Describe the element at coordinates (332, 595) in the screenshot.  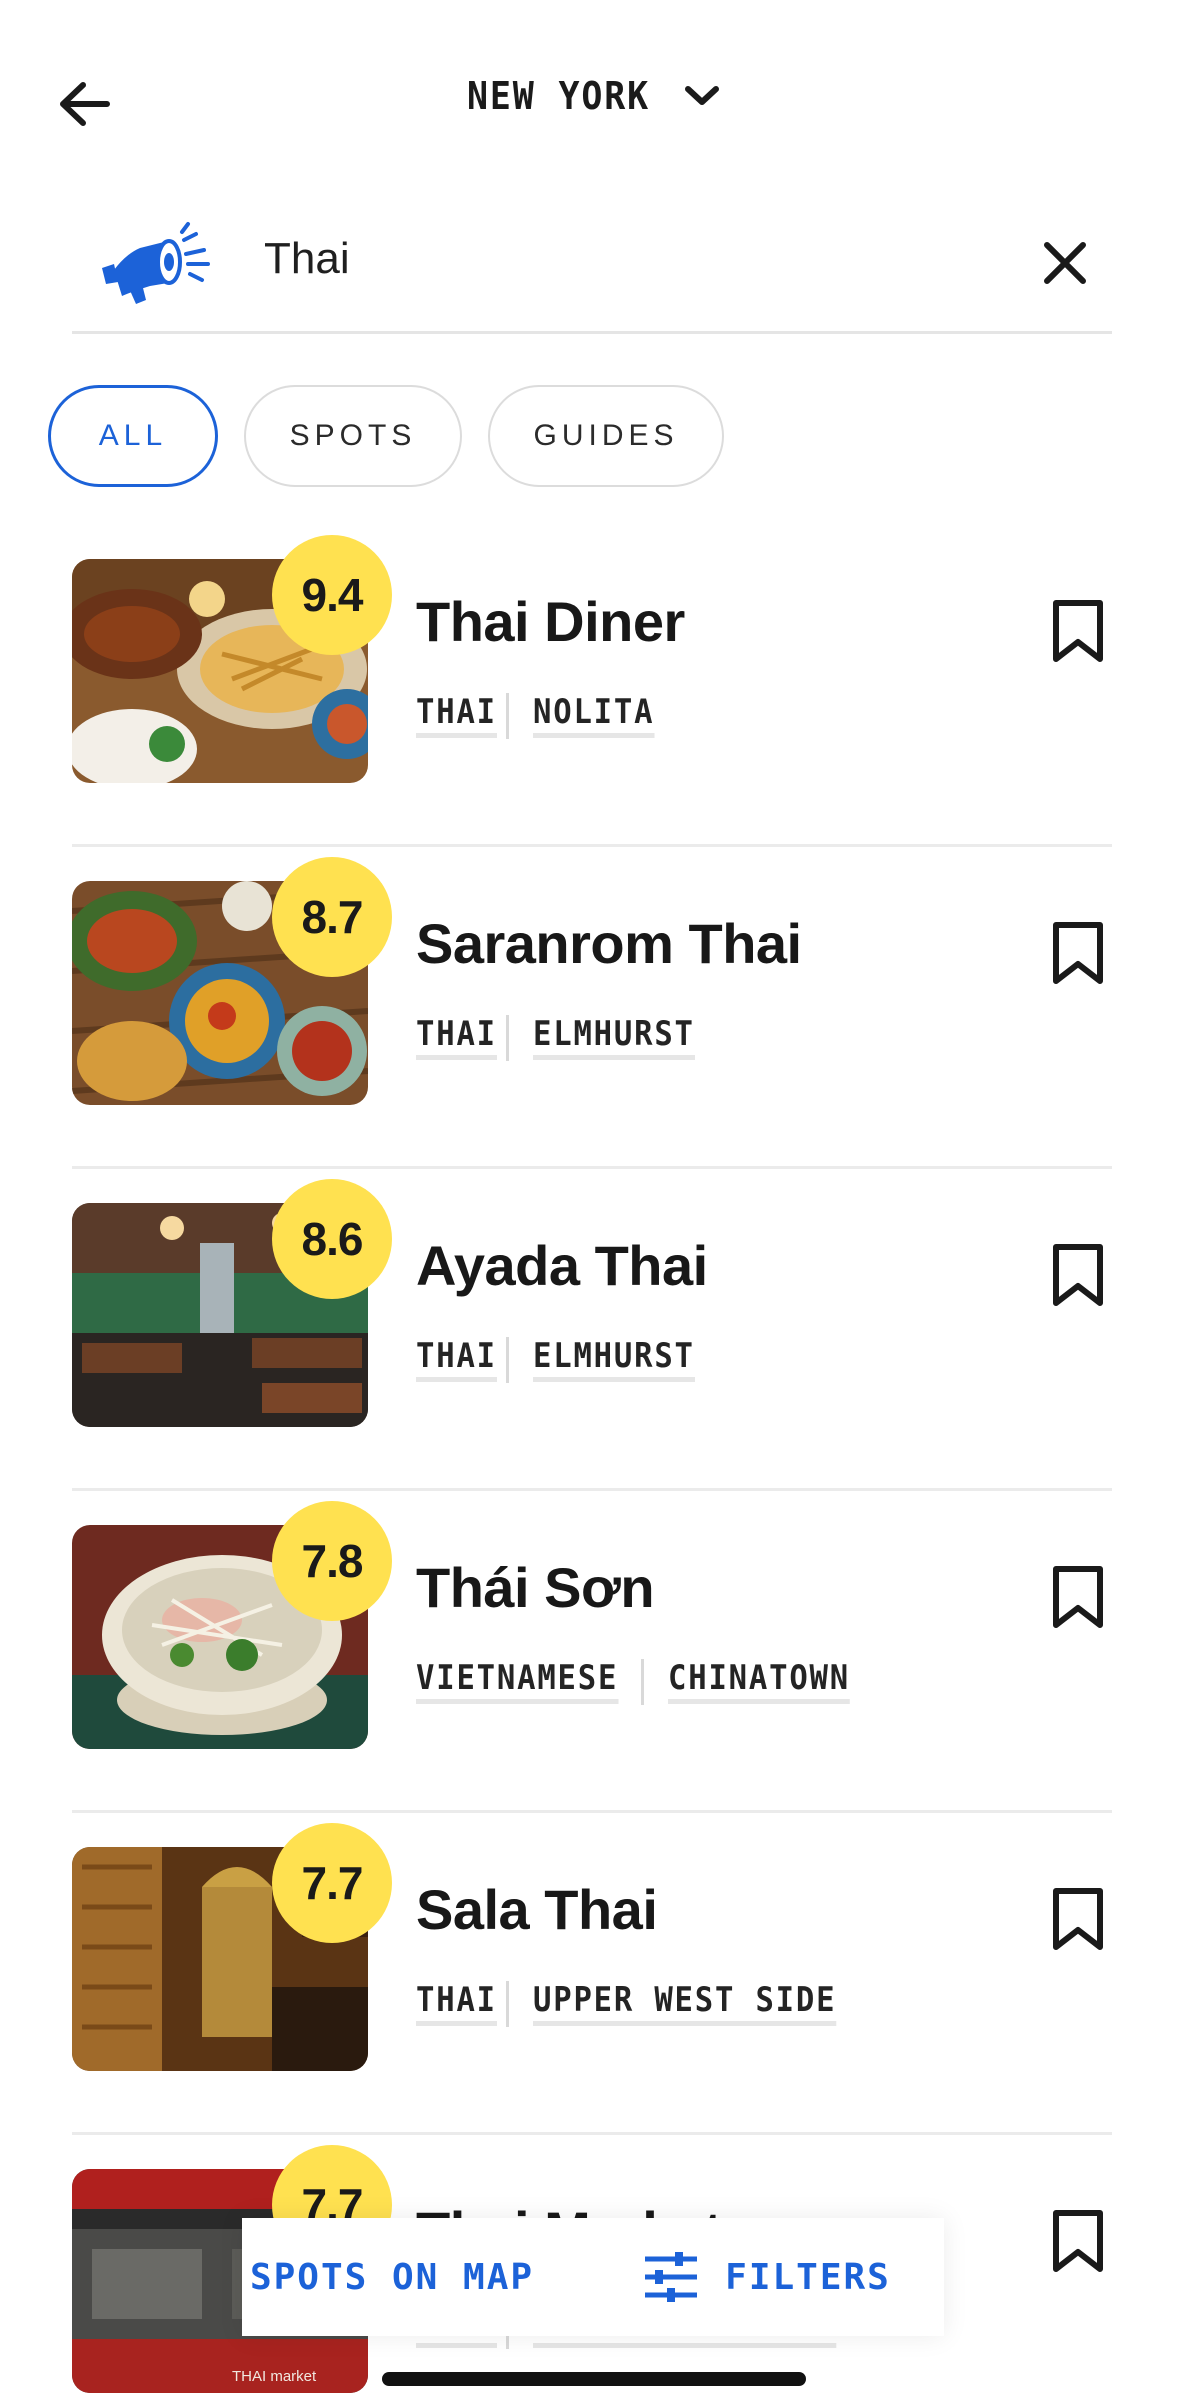
I see `rating-badge: 9.4` at that location.